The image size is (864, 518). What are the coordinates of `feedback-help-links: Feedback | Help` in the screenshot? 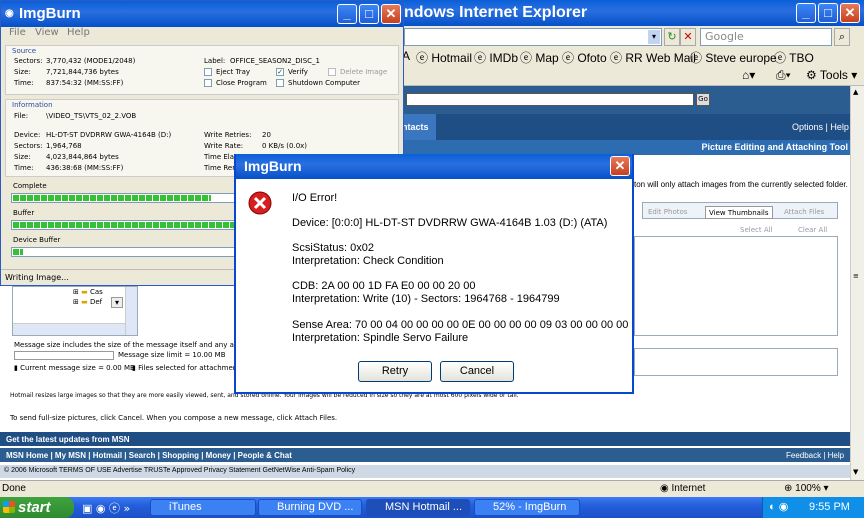 It's located at (815, 455).